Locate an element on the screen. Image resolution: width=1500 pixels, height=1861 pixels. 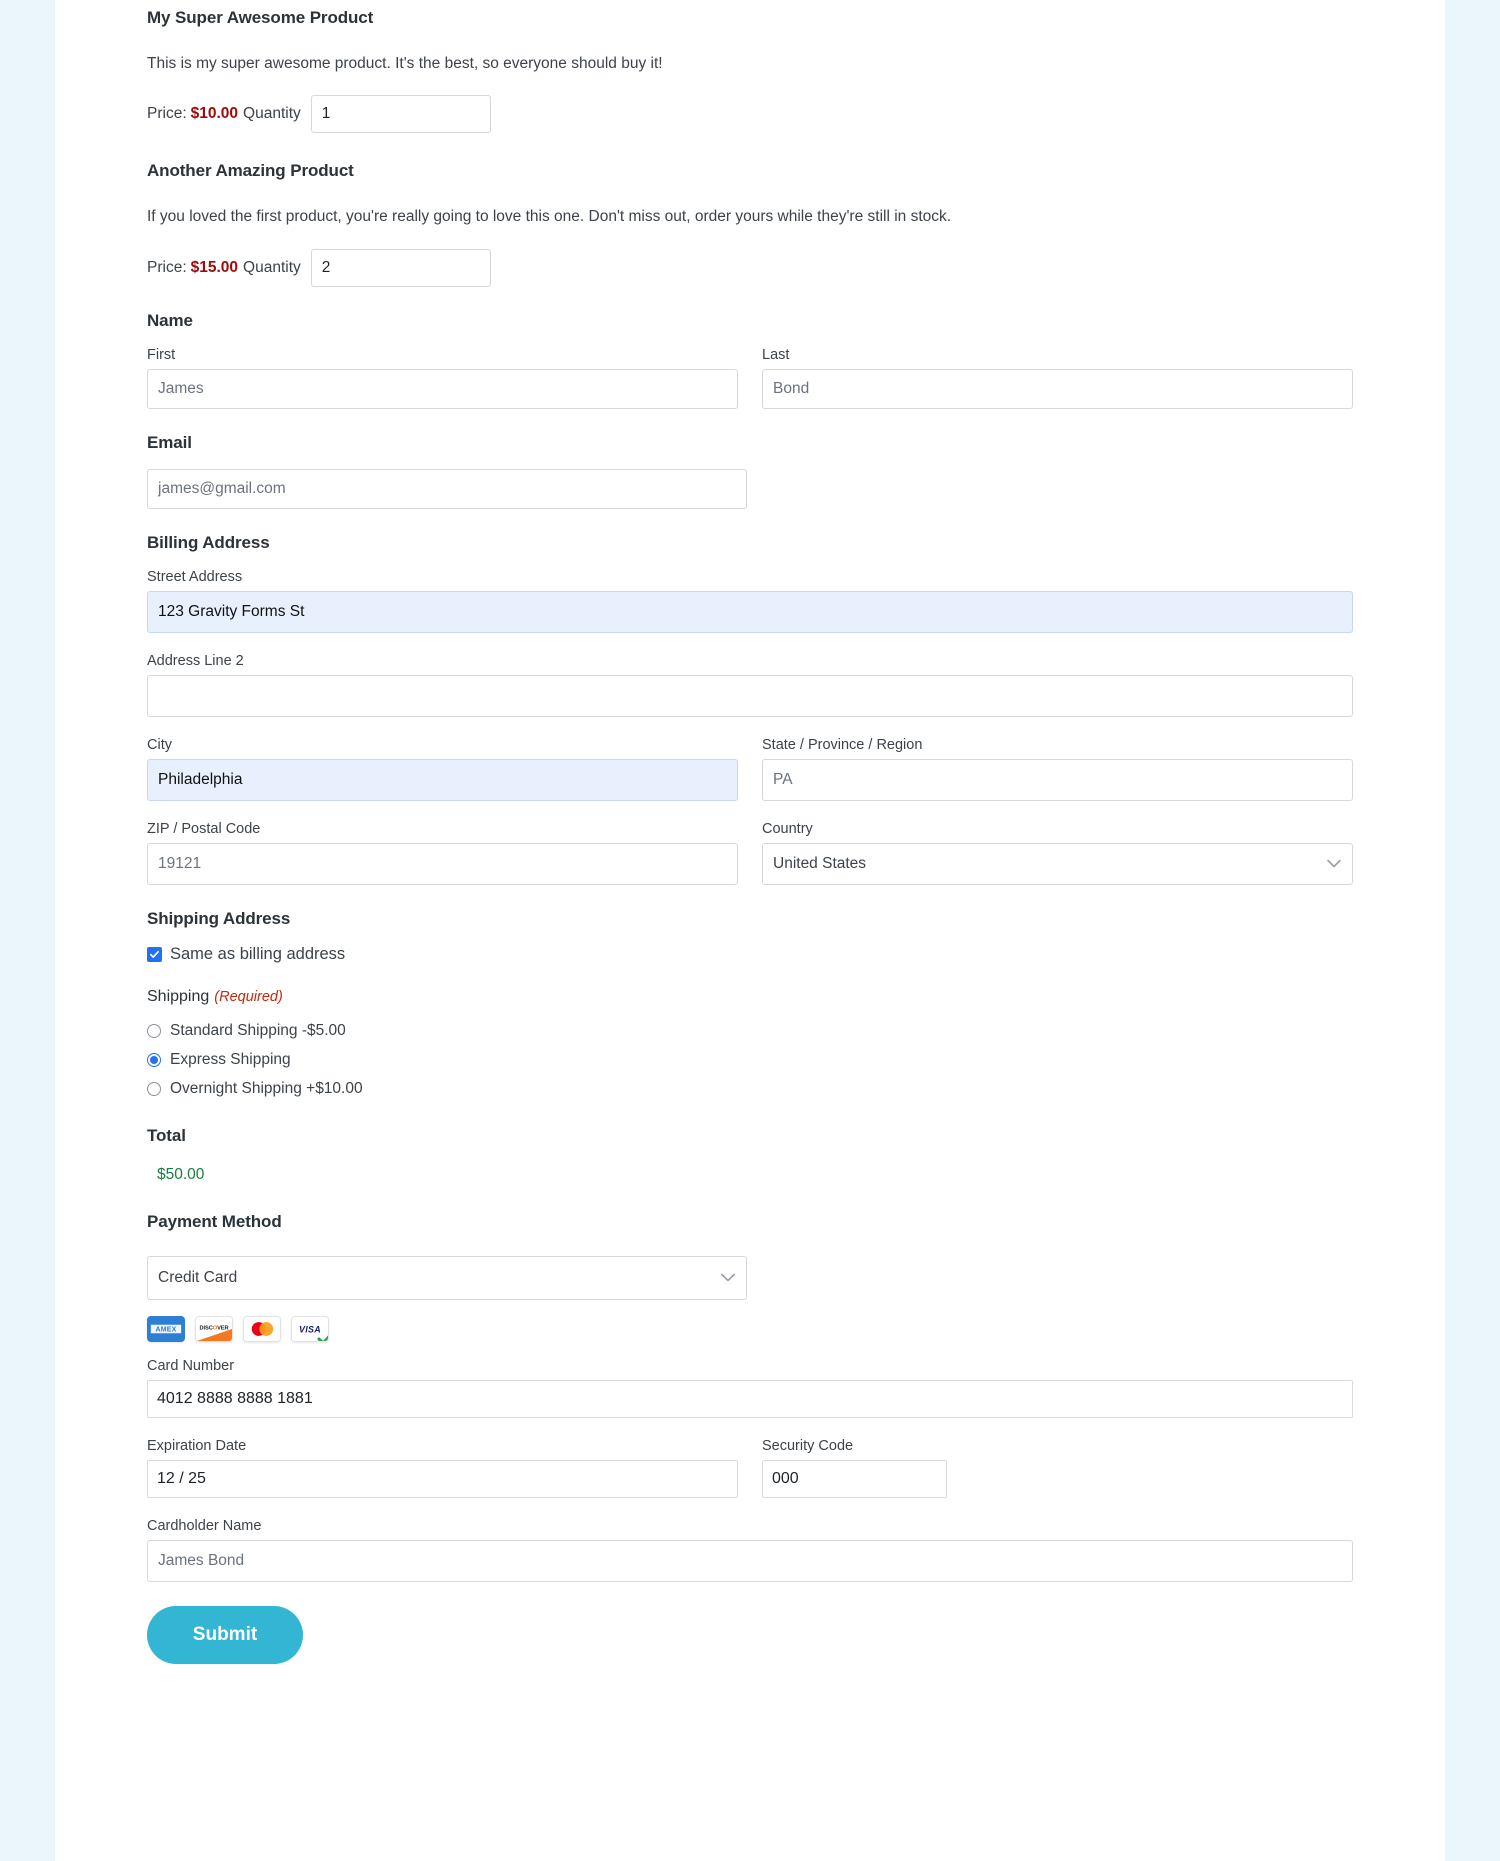
product-2-price-label: Price: is located at coordinates (167, 267).